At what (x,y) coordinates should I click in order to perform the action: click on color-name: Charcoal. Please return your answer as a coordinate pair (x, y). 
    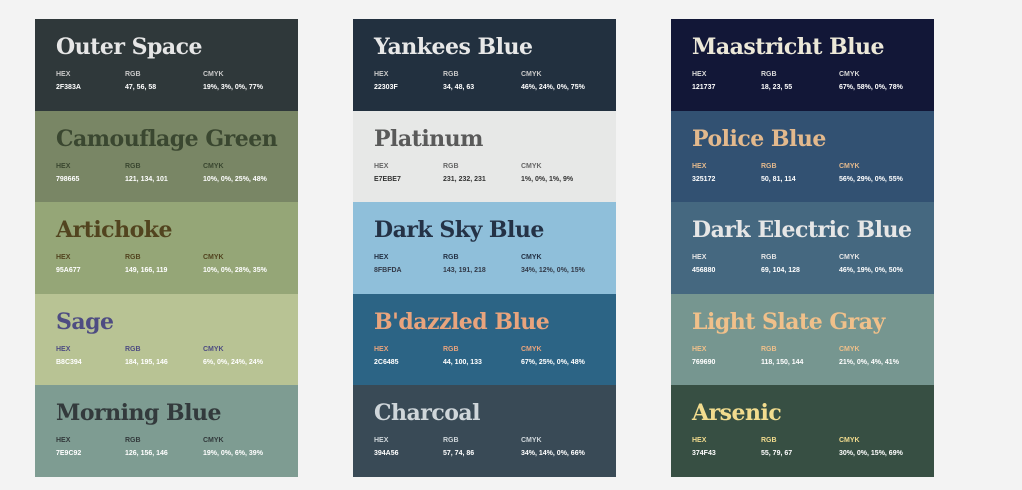
    Looking at the image, I should click on (427, 413).